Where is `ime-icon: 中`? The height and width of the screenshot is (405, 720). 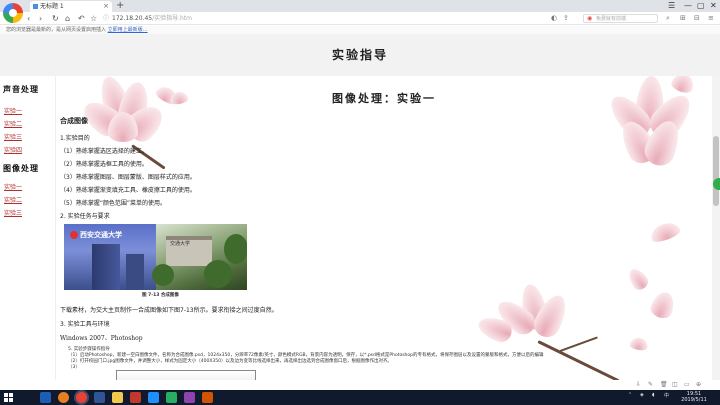
ime-icon: 中 is located at coordinates (666, 395).